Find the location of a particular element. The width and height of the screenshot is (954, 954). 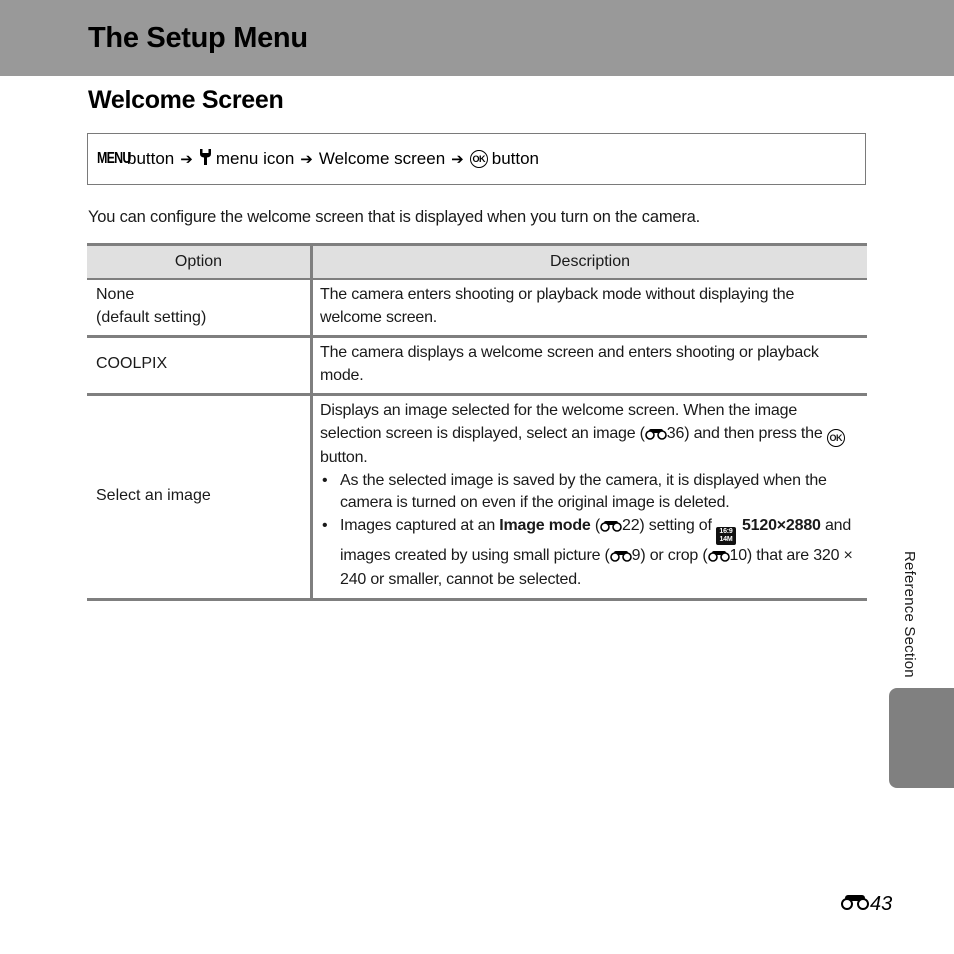

column-header-option: Option is located at coordinates (200, 261).